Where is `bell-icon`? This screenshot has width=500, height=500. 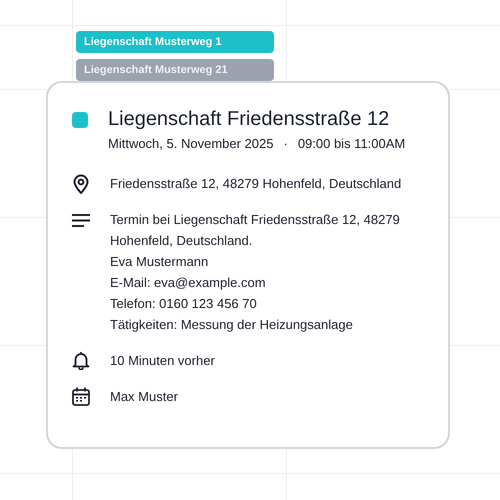 bell-icon is located at coordinates (81, 360).